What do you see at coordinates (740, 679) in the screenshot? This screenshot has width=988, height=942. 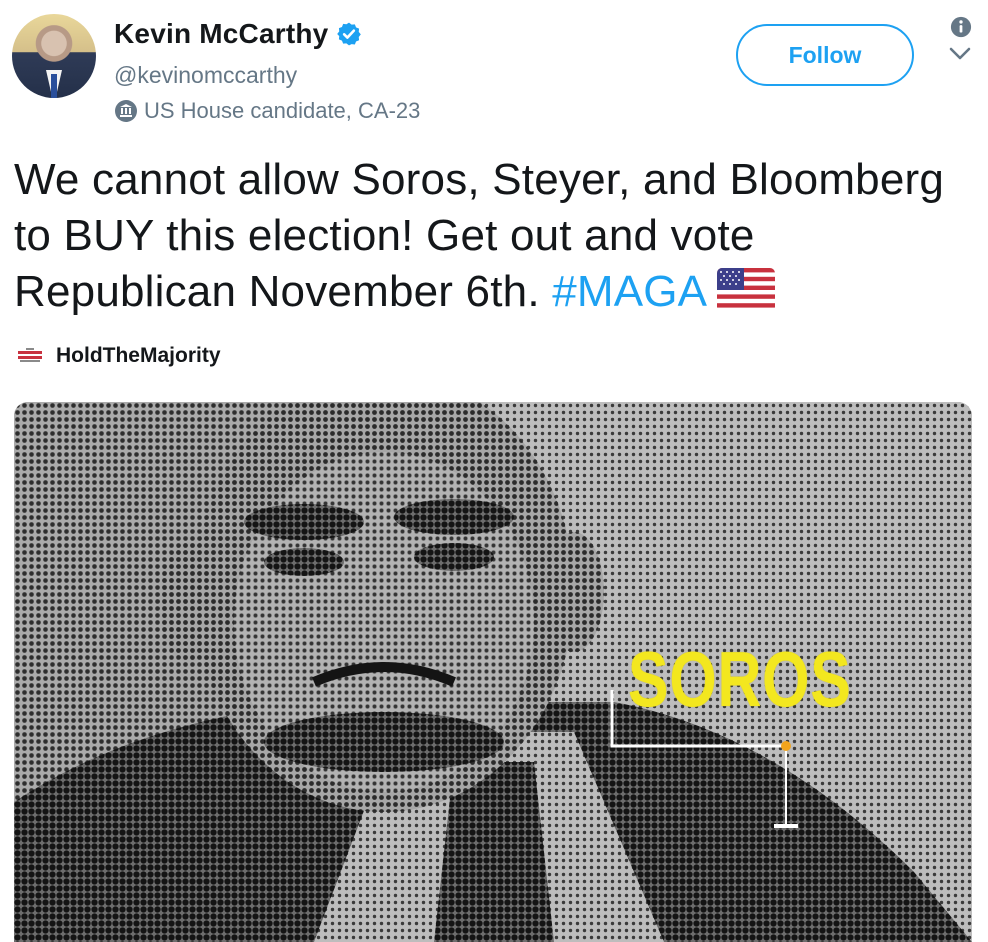 I see `media-overlay-text: SOROS` at bounding box center [740, 679].